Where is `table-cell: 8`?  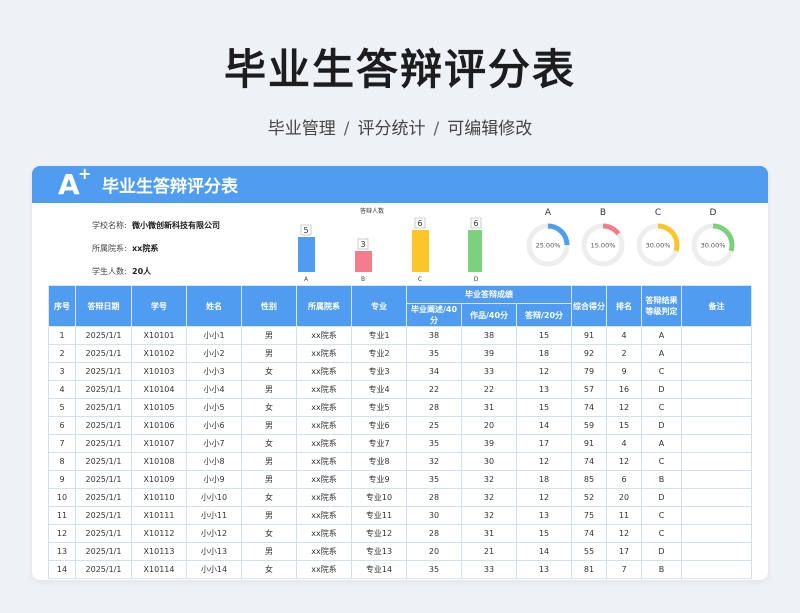 table-cell: 8 is located at coordinates (62, 461).